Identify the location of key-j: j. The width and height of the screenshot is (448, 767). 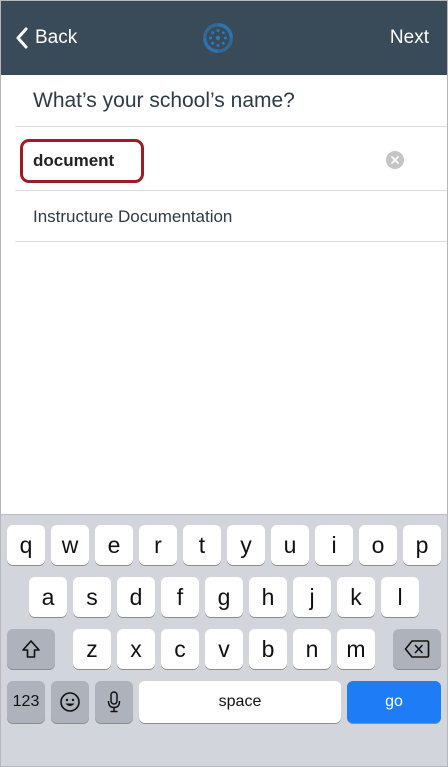
(312, 597).